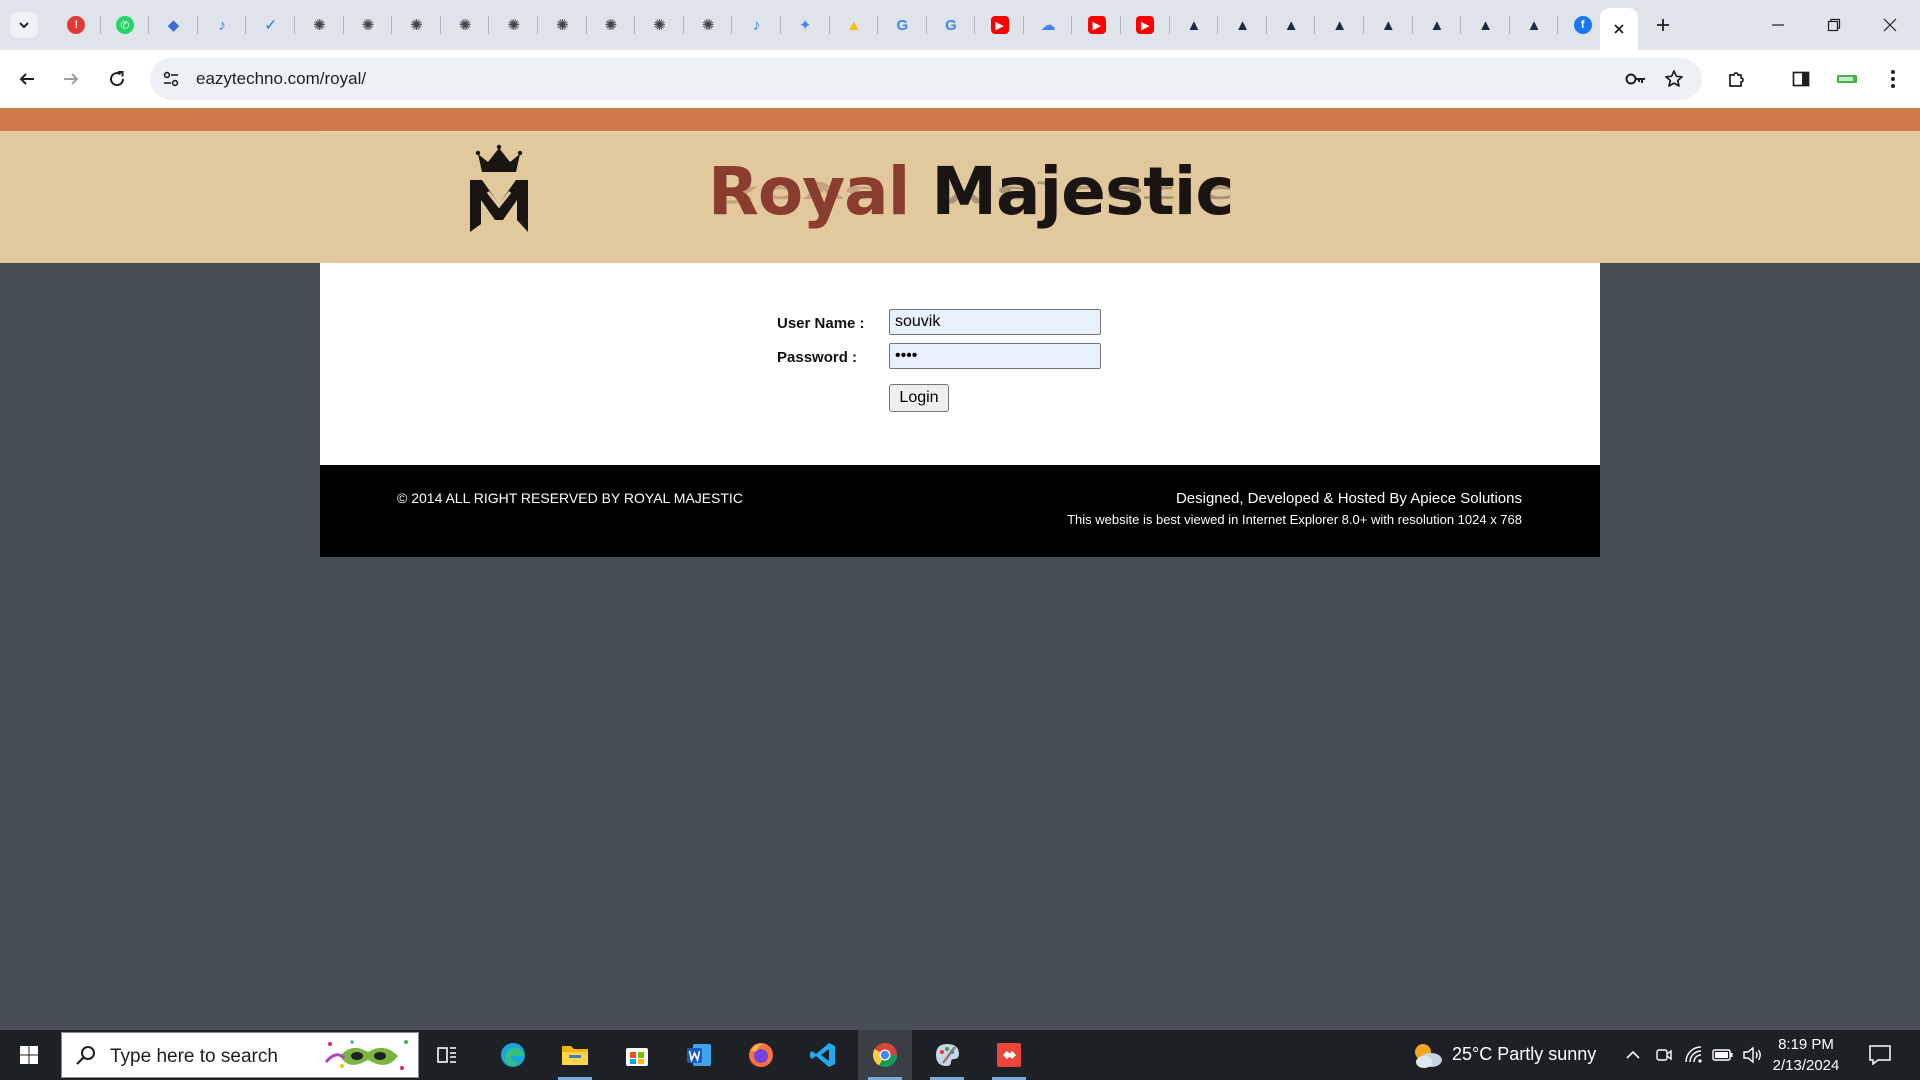  I want to click on brand-word-royal: Royal, so click(809, 191).